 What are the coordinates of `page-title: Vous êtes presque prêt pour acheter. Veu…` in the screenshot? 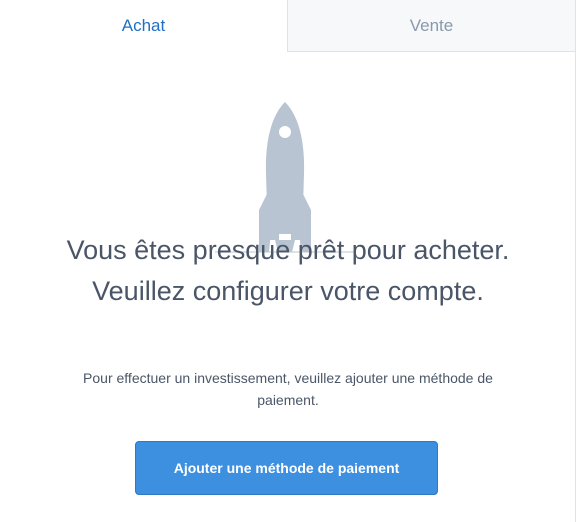 It's located at (288, 270).